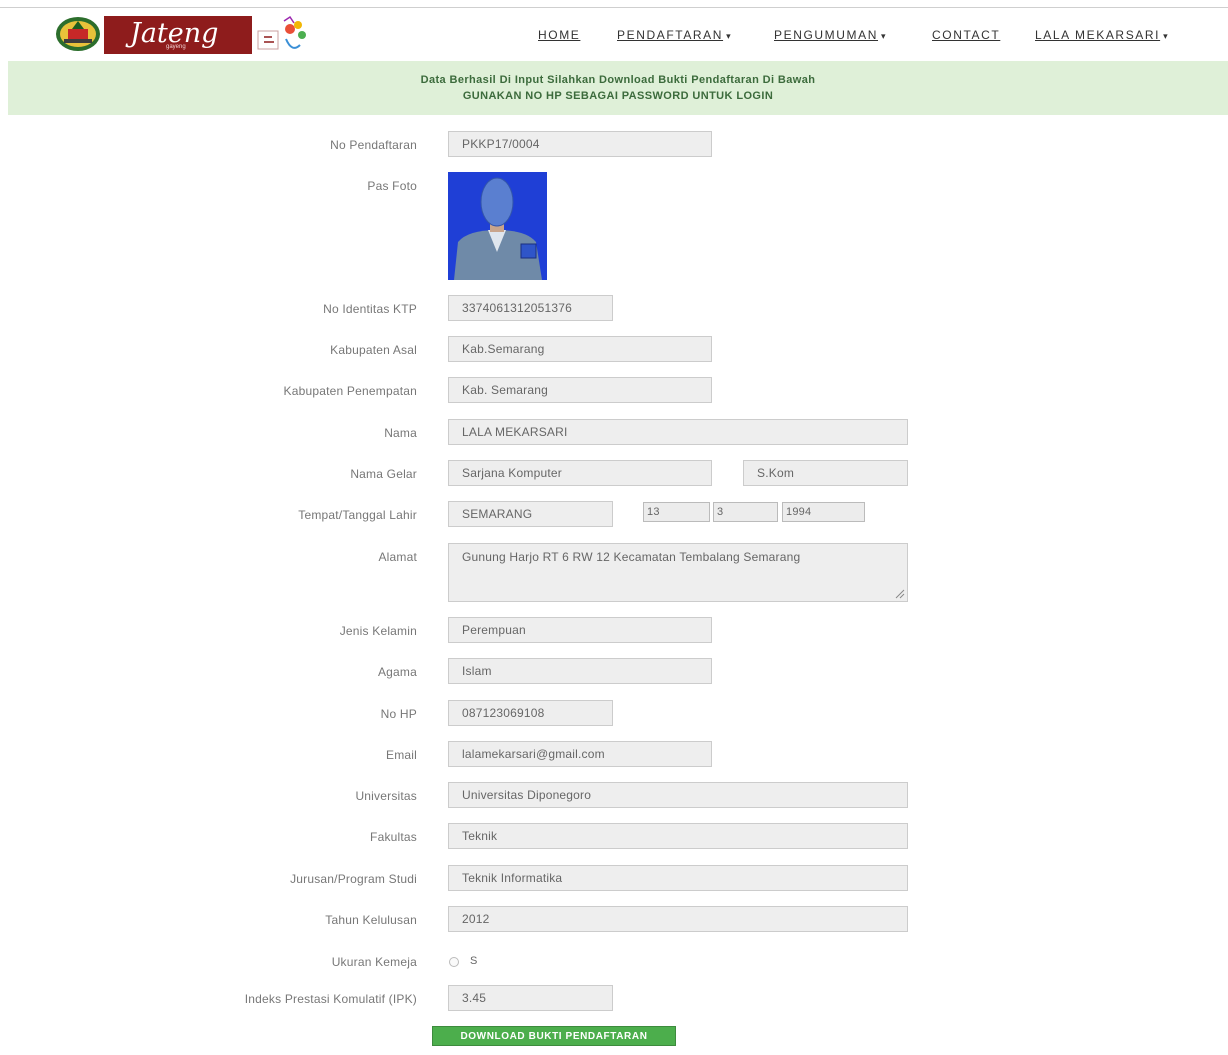  What do you see at coordinates (401, 755) in the screenshot?
I see `label-email: Email` at bounding box center [401, 755].